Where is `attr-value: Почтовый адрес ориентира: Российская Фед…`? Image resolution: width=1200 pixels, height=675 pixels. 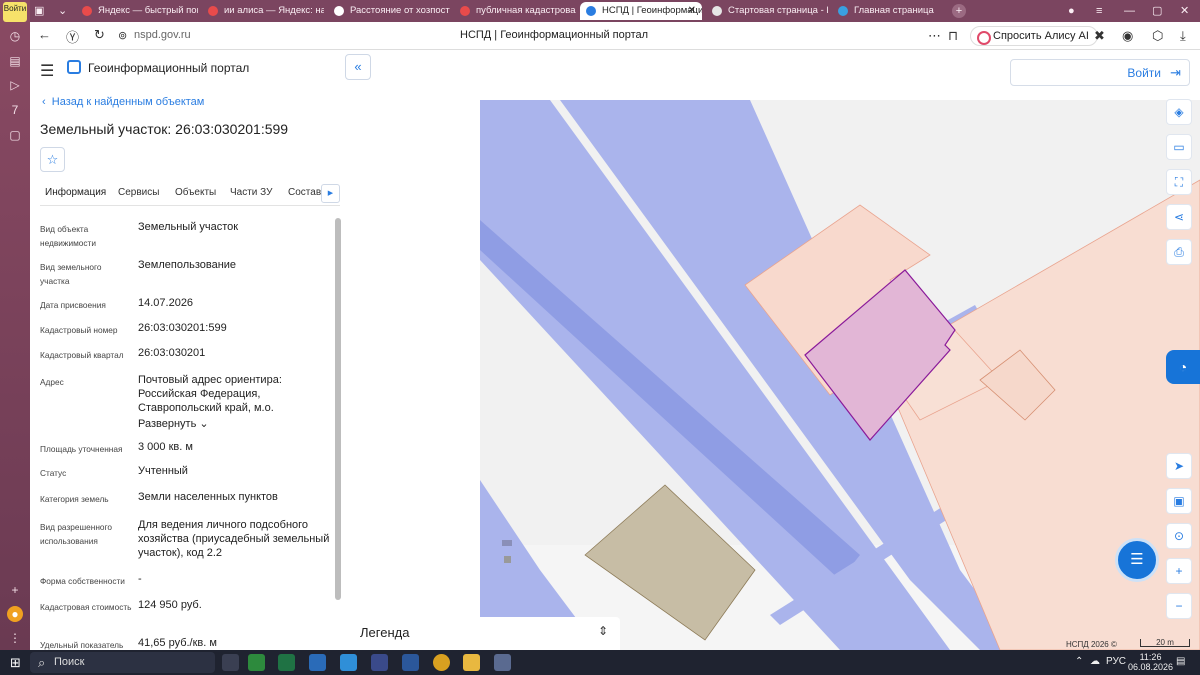 attr-value: Почтовый адрес ориентира: Российская Фед… is located at coordinates (210, 394).